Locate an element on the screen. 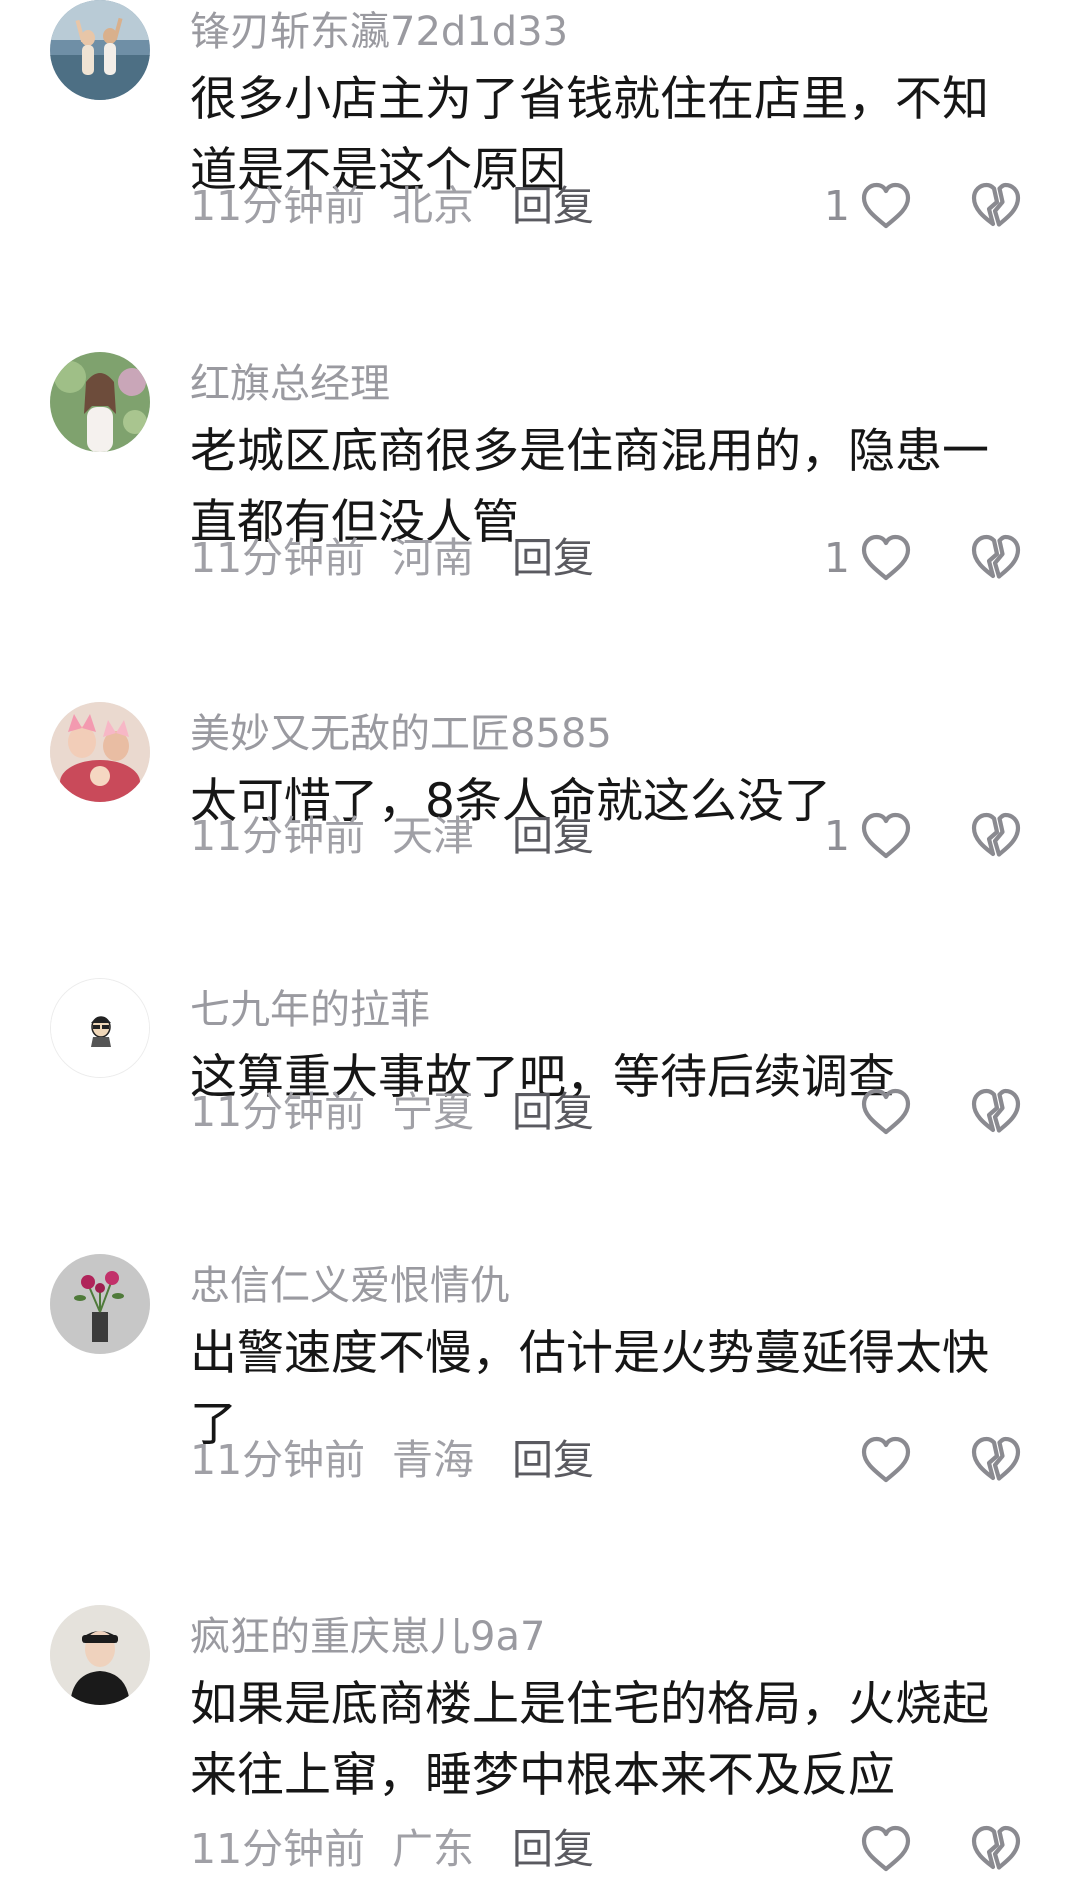  comment-location: 河南 is located at coordinates (433, 558).